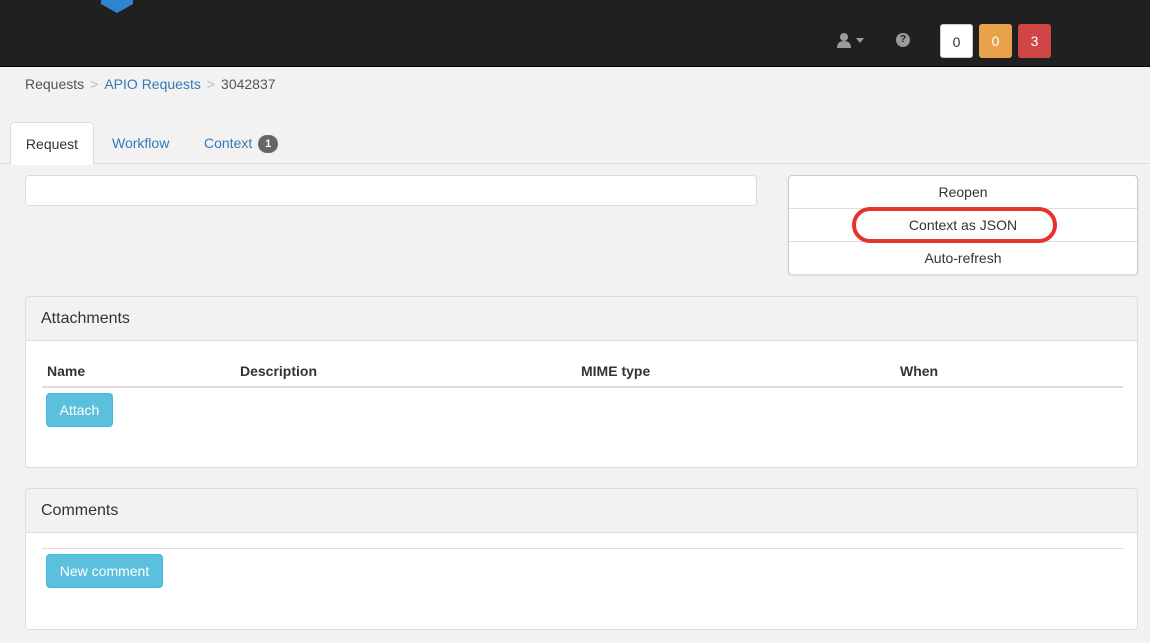 The height and width of the screenshot is (643, 1150). I want to click on comments-divider, so click(582, 548).